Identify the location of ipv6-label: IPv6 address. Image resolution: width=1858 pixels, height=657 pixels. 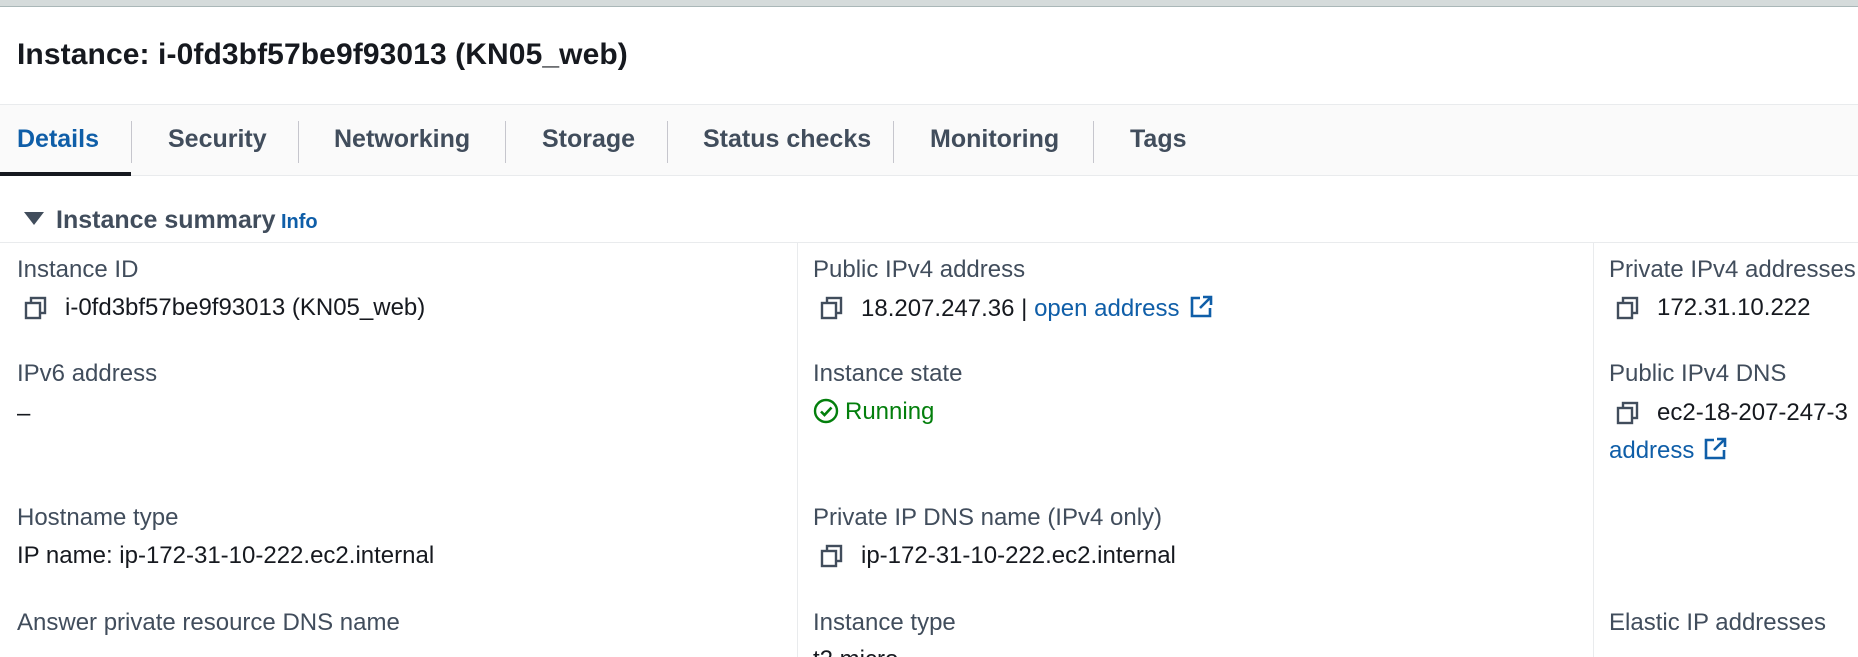
(87, 373).